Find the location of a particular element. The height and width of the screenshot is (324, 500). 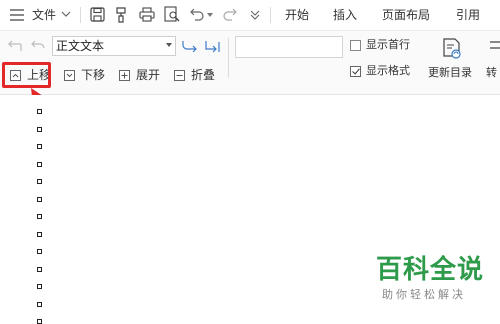

print-icon is located at coordinates (147, 14).